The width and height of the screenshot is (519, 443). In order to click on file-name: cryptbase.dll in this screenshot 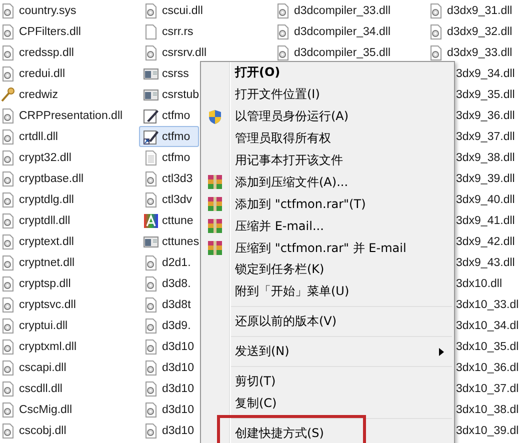, I will do `click(51, 178)`.